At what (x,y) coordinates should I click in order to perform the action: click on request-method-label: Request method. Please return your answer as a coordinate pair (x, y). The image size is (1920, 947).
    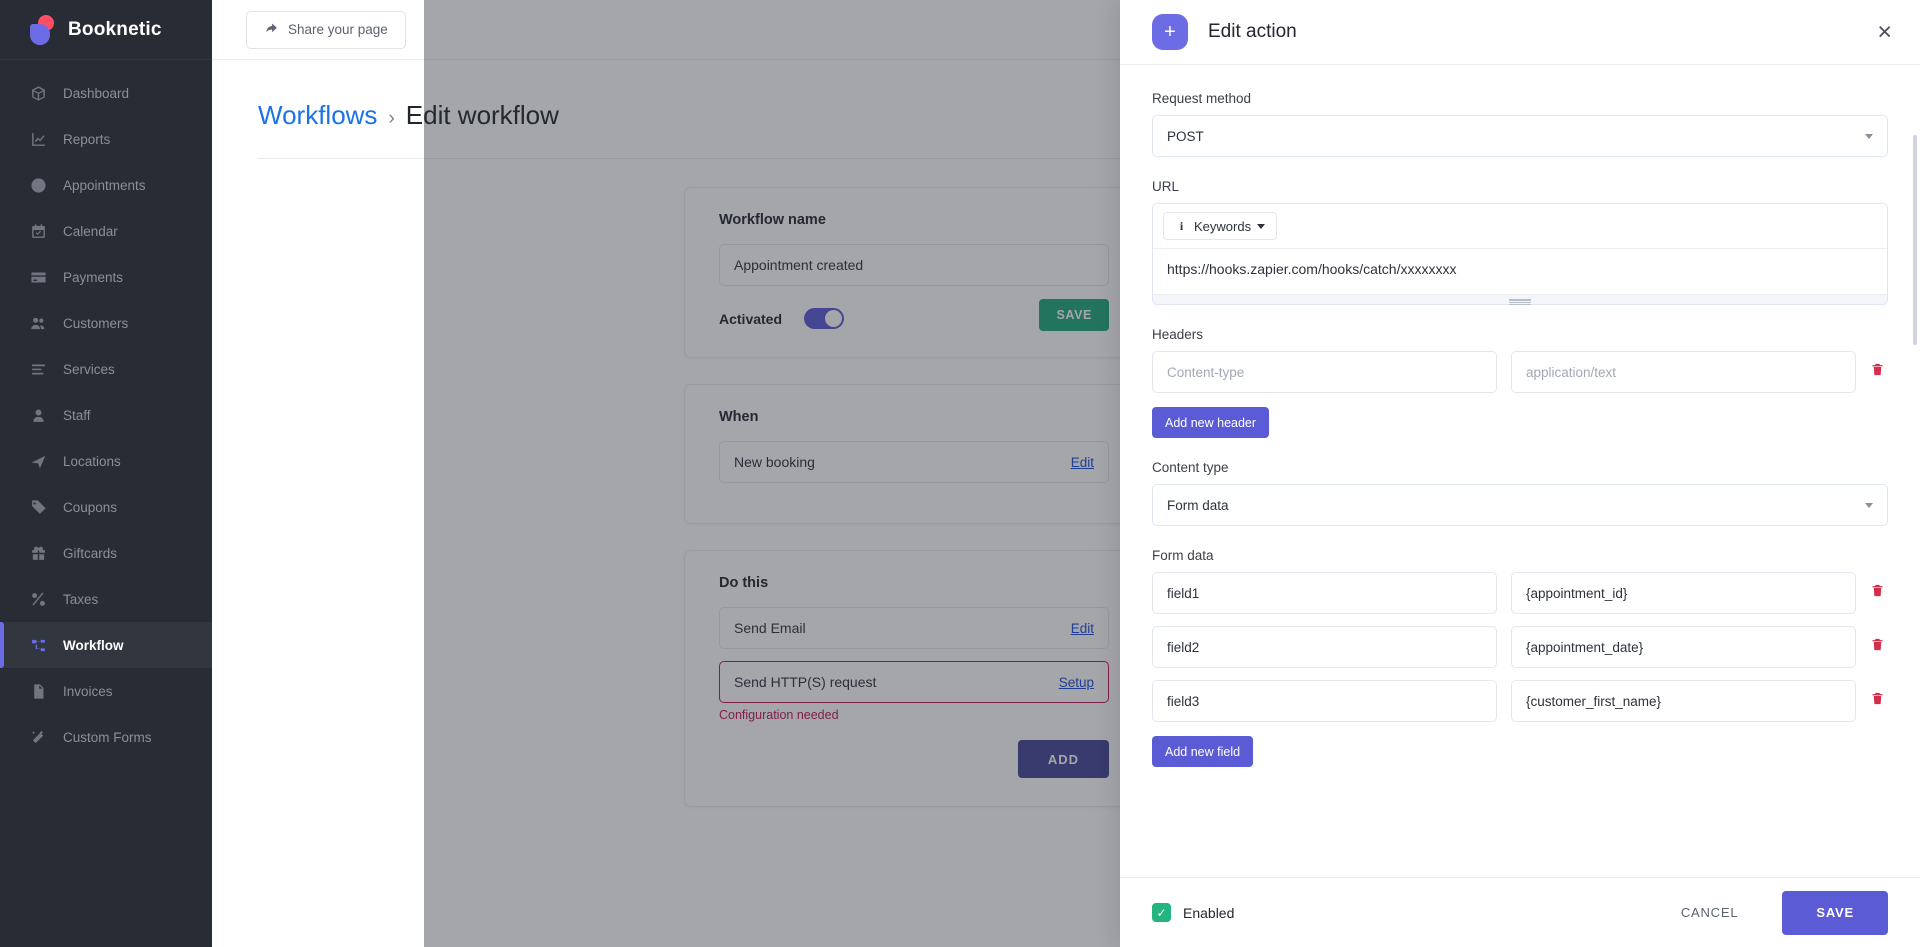
    Looking at the image, I should click on (1202, 98).